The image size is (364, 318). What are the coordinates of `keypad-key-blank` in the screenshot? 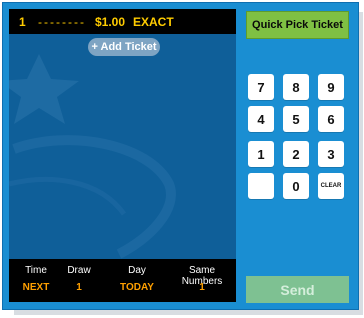 It's located at (261, 186).